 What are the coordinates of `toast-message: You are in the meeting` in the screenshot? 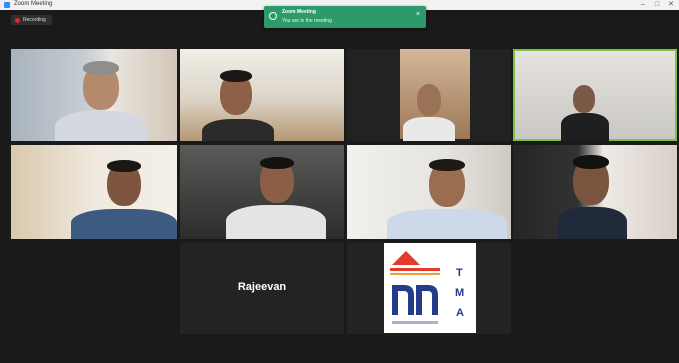 It's located at (307, 21).